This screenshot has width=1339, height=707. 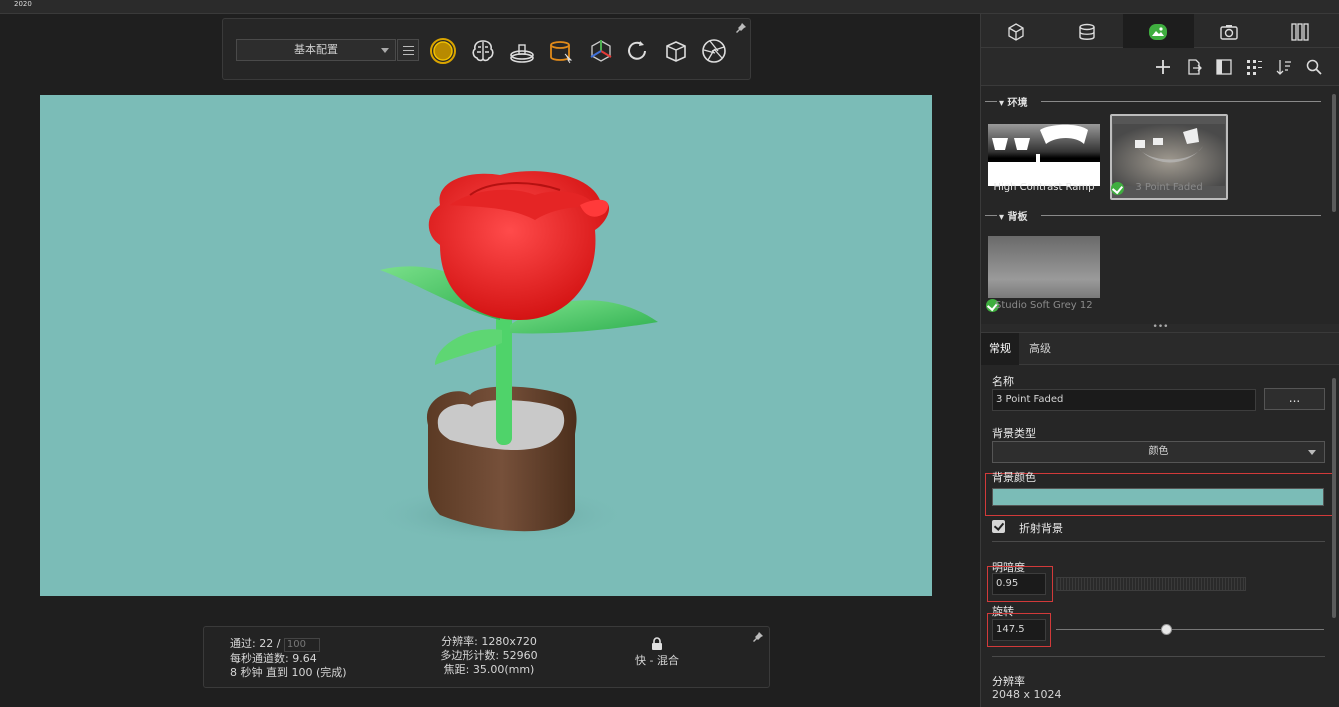 What do you see at coordinates (443, 51) in the screenshot?
I see `sphere-icon` at bounding box center [443, 51].